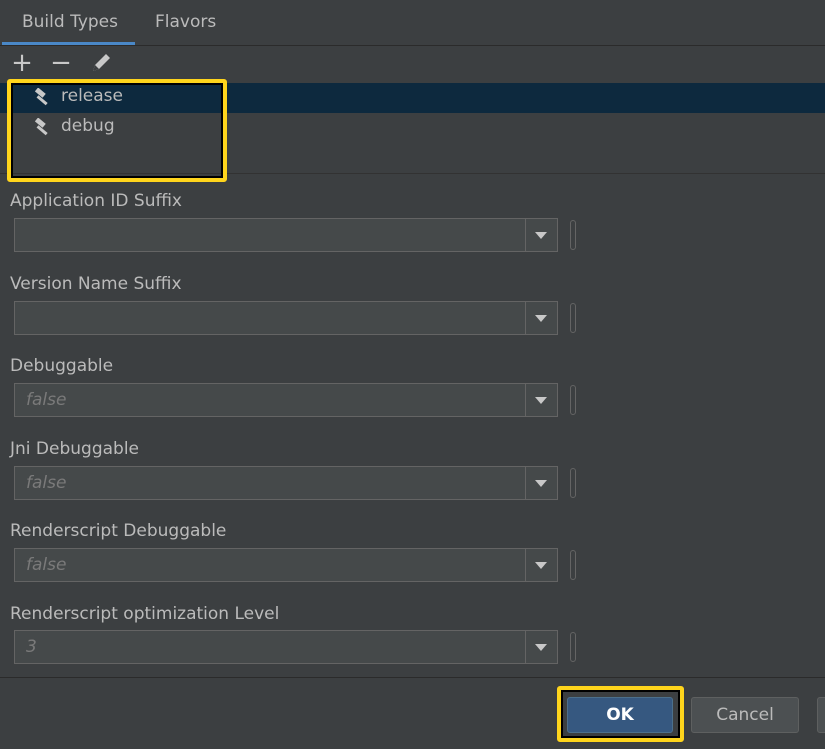  What do you see at coordinates (117, 130) in the screenshot?
I see `highlight-box-list` at bounding box center [117, 130].